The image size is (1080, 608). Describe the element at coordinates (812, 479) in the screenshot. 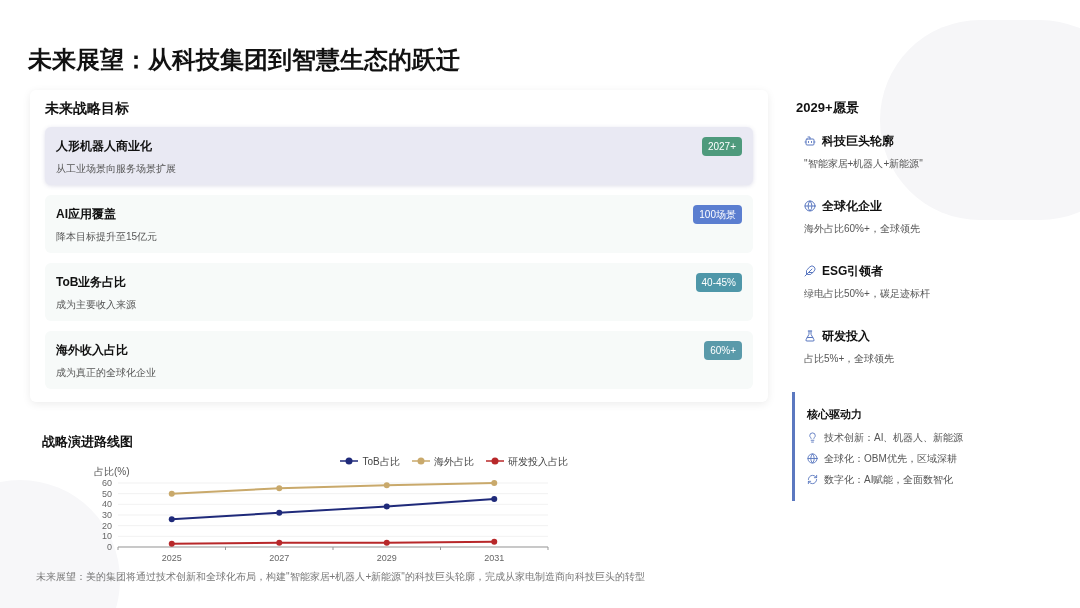

I see `refresh-icon` at that location.